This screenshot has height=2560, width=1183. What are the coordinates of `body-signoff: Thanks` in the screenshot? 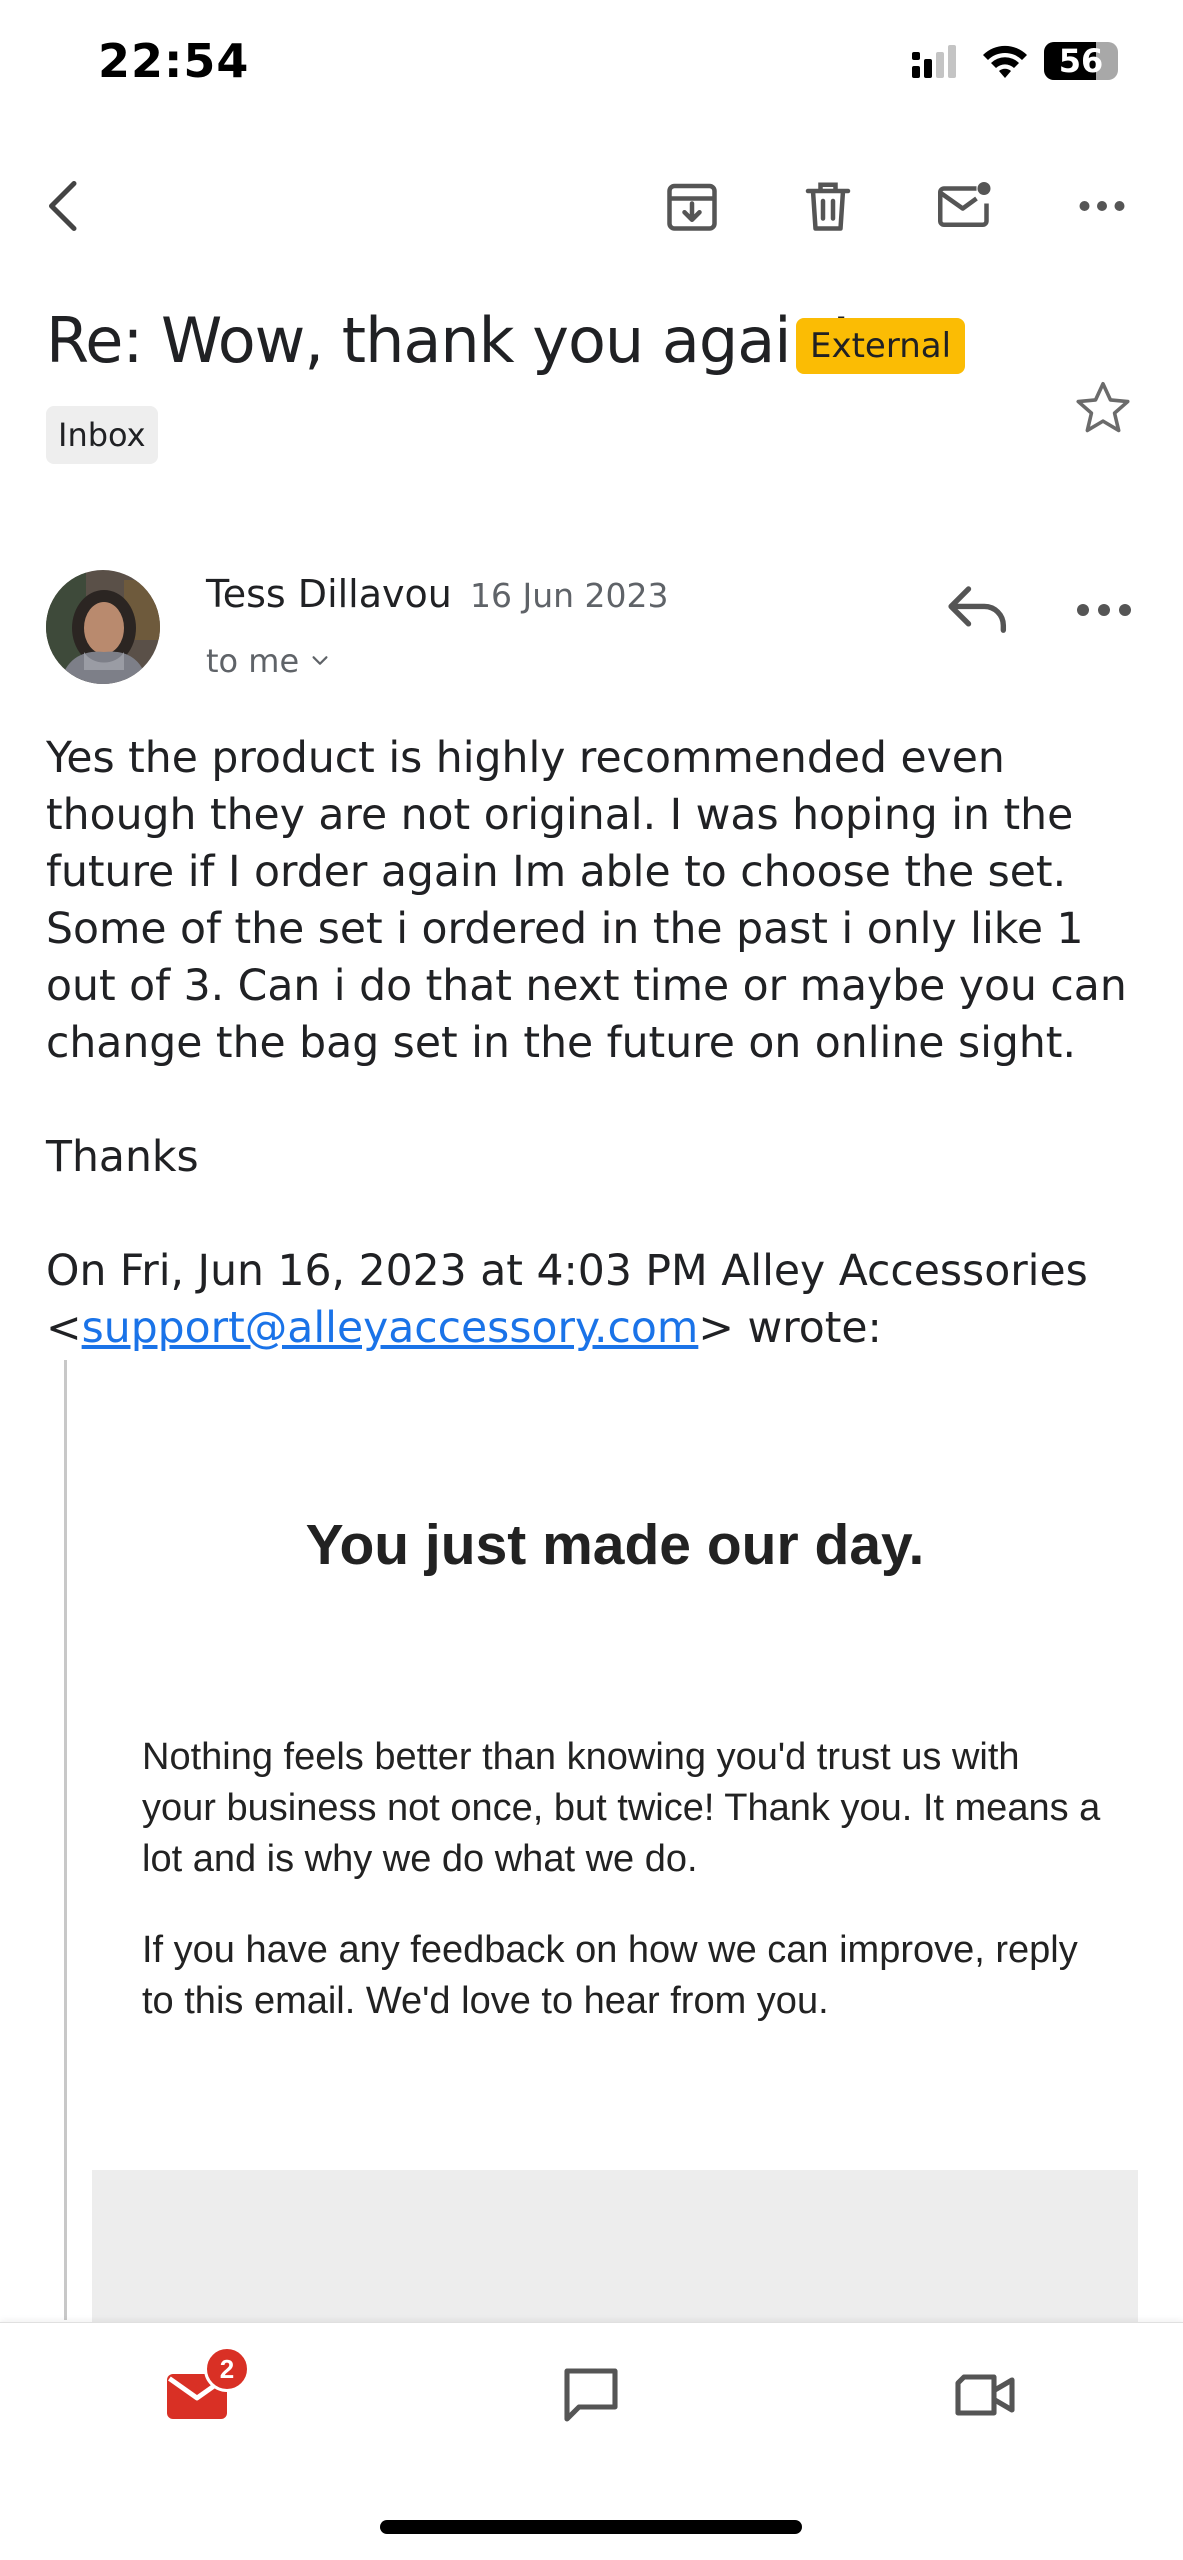 It's located at (122, 1157).